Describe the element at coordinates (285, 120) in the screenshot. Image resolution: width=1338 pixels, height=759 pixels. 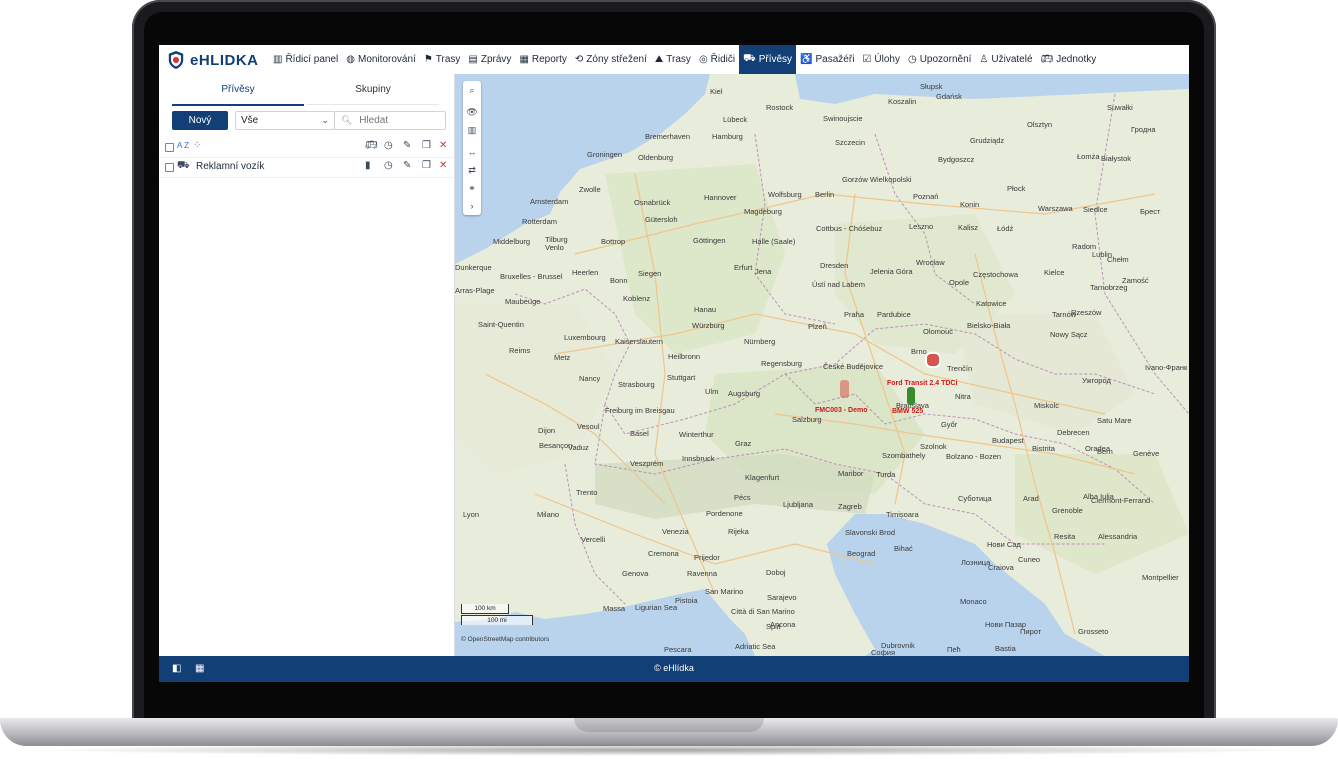
I see `filter-select: Vše ⌄` at that location.